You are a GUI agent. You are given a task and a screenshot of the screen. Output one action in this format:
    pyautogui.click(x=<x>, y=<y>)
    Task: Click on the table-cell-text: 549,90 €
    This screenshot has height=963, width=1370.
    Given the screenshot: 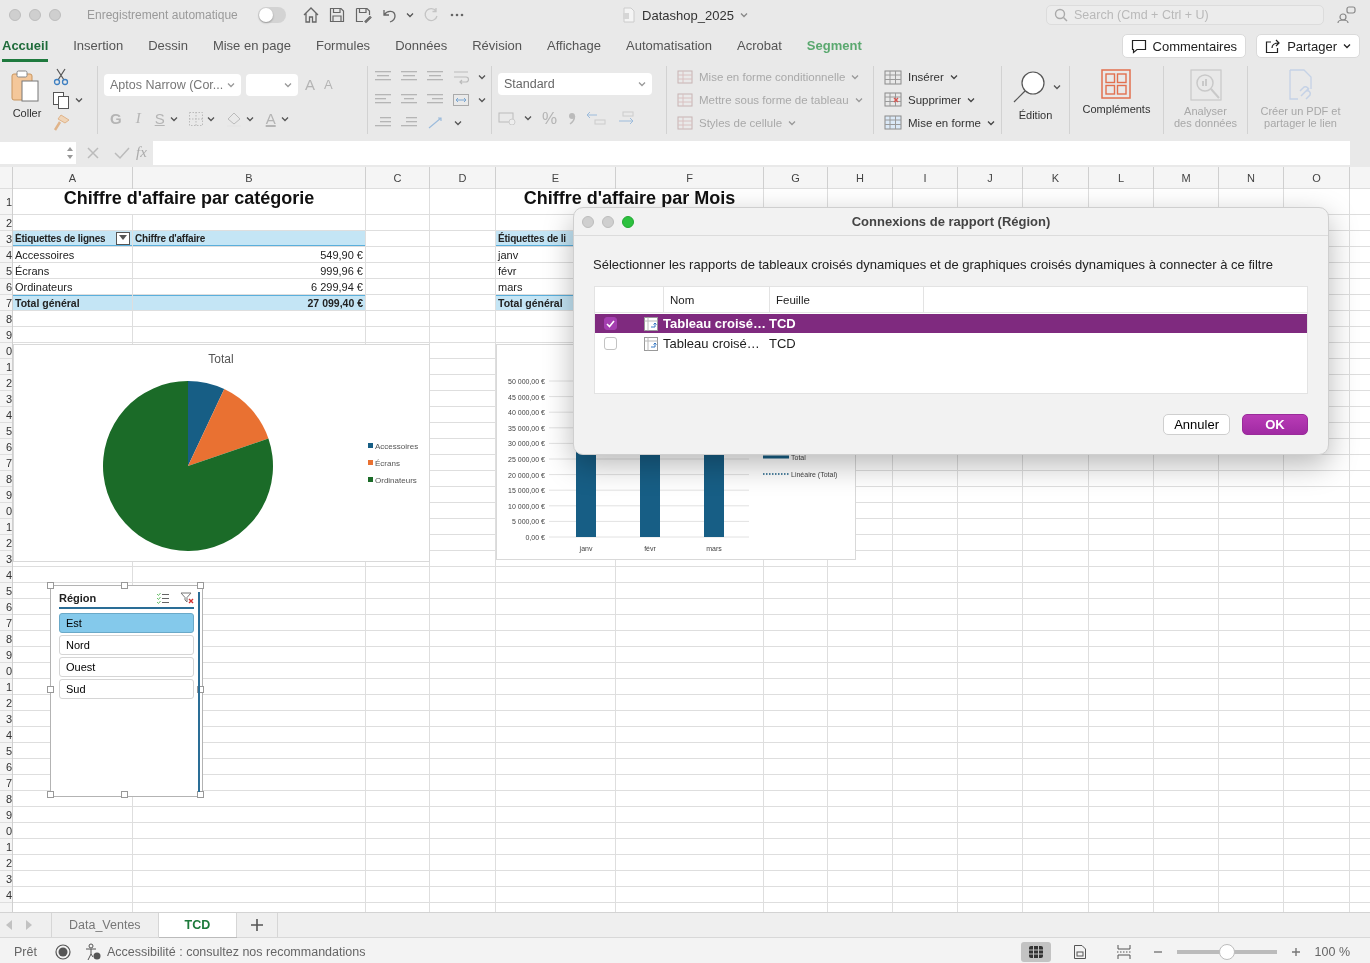 What is the action you would take?
    pyautogui.click(x=341, y=254)
    